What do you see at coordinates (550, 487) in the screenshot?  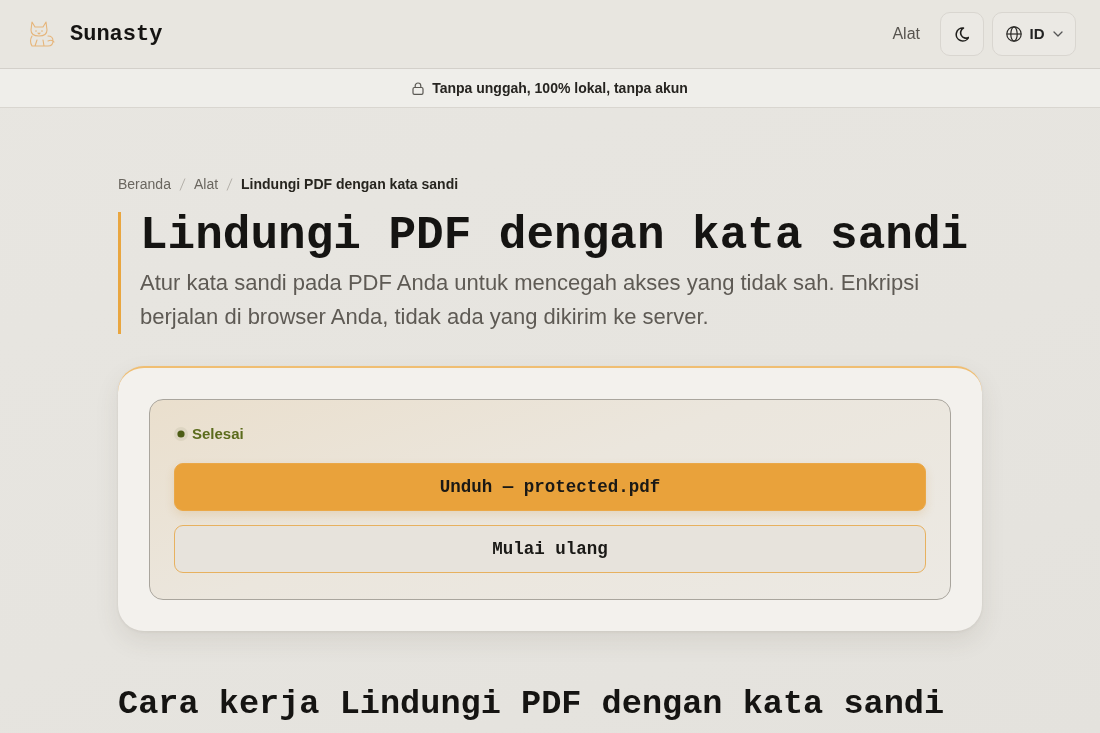 I see `download-button: Unduh — protected.pdf` at bounding box center [550, 487].